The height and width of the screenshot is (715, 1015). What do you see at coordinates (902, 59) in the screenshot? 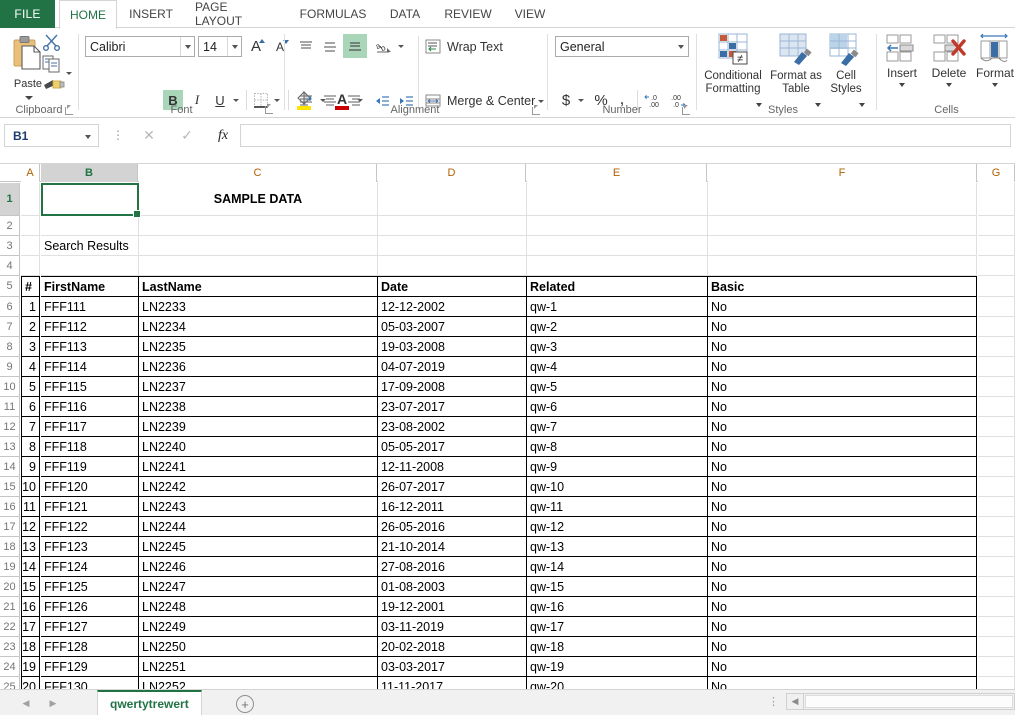
I see `insert-cells-button: Insert` at bounding box center [902, 59].